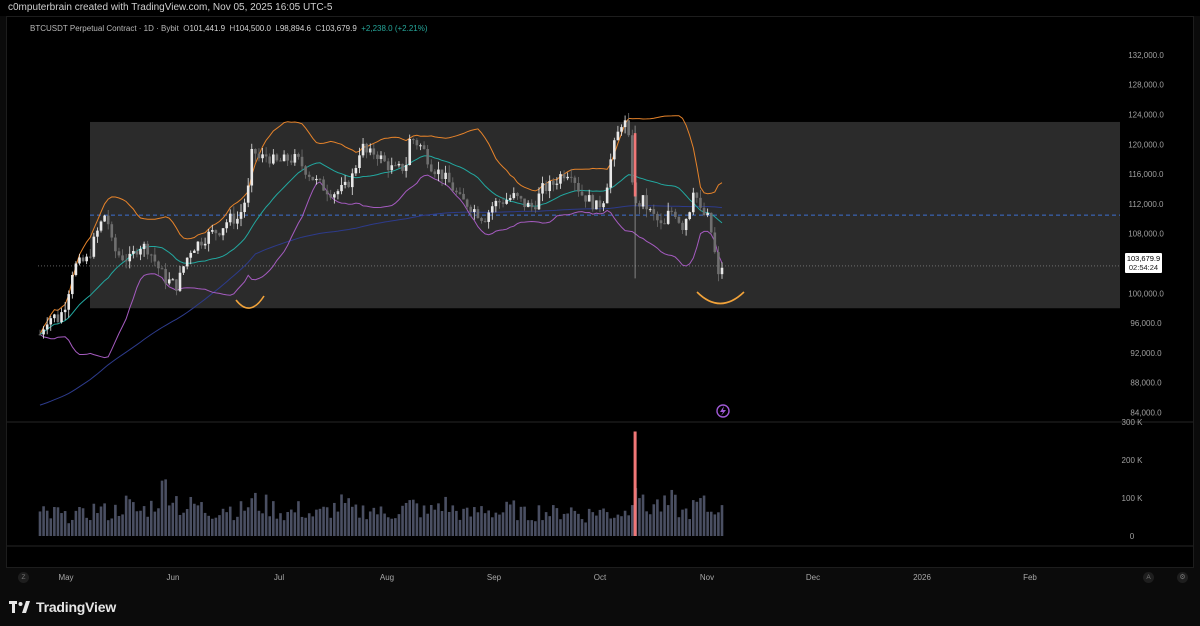 The width and height of the screenshot is (1200, 626). Describe the element at coordinates (23, 577) in the screenshot. I see `zoom-nav-left-icon: Z` at that location.